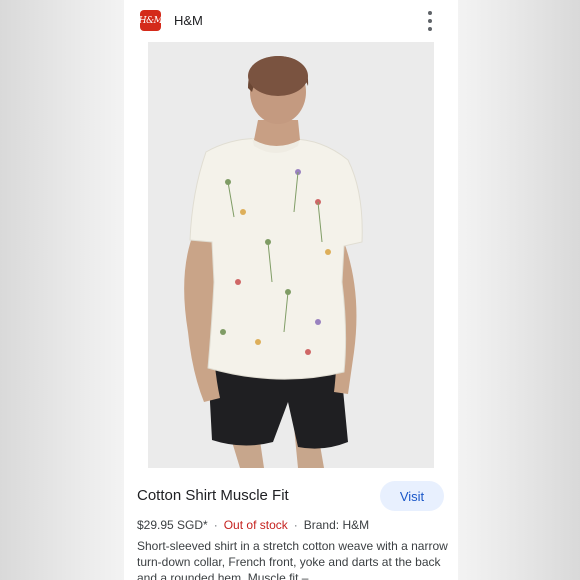 The height and width of the screenshot is (580, 580). What do you see at coordinates (213, 495) in the screenshot?
I see `product-title: Cotton Shirt Muscle Fit` at bounding box center [213, 495].